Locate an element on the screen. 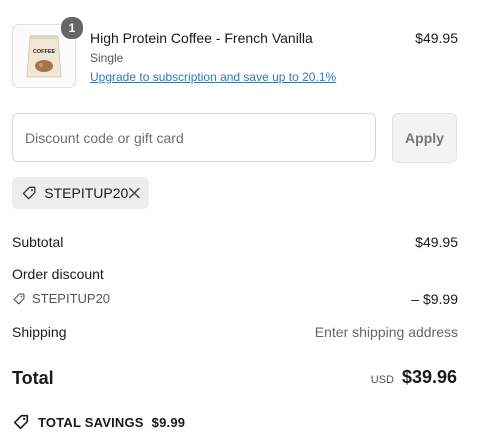  applied-code-label: STEPITUP20 is located at coordinates (86, 193).